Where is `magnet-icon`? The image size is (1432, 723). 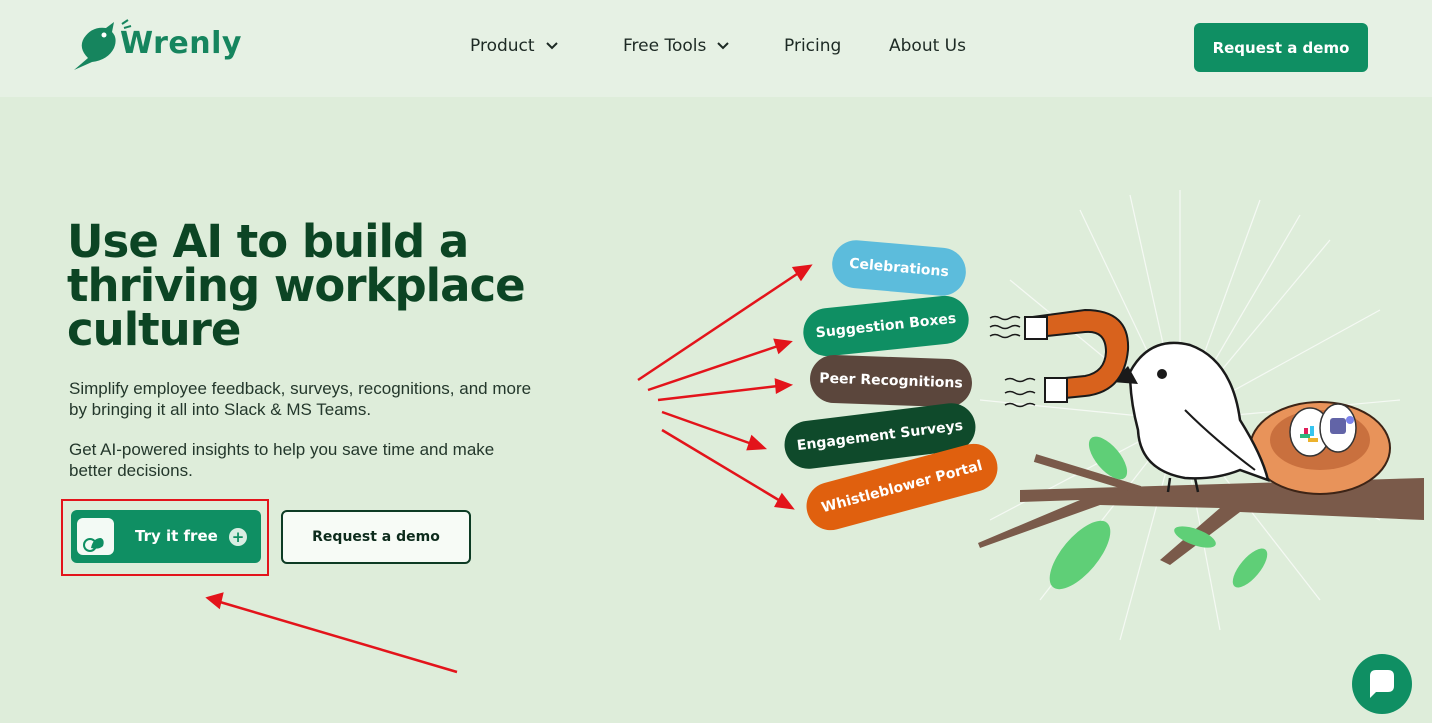
magnet-icon is located at coordinates (1059, 358).